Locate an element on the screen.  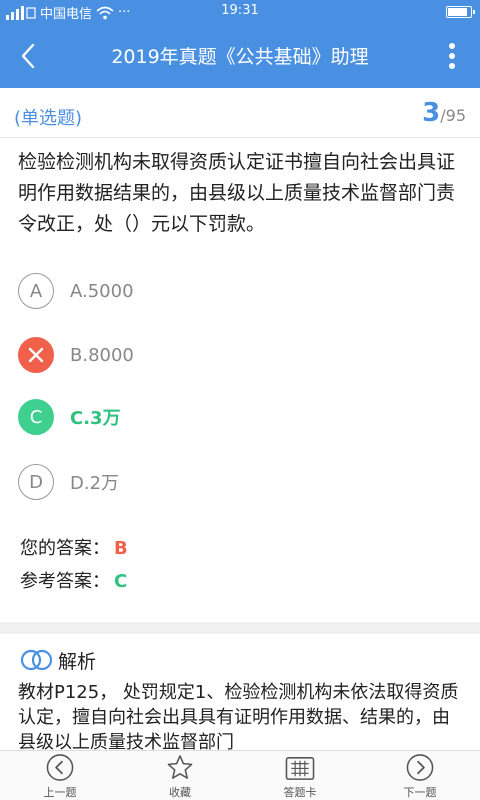
more-menu-button is located at coordinates (452, 56).